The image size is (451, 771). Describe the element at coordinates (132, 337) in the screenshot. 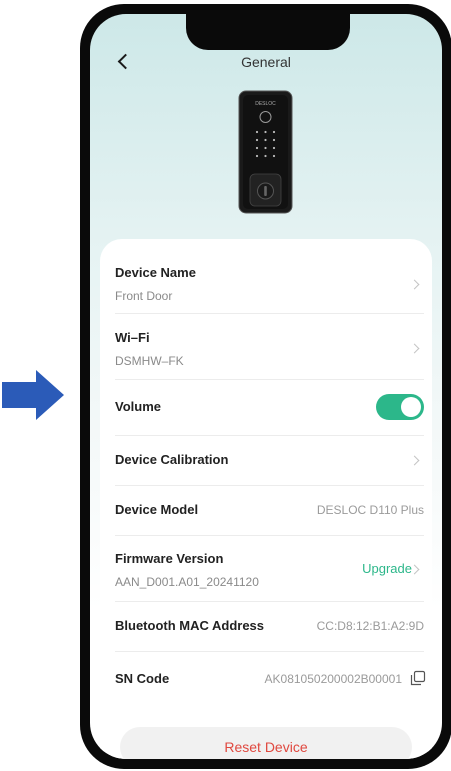

I see `wifi-label: Wi–Fi` at that location.